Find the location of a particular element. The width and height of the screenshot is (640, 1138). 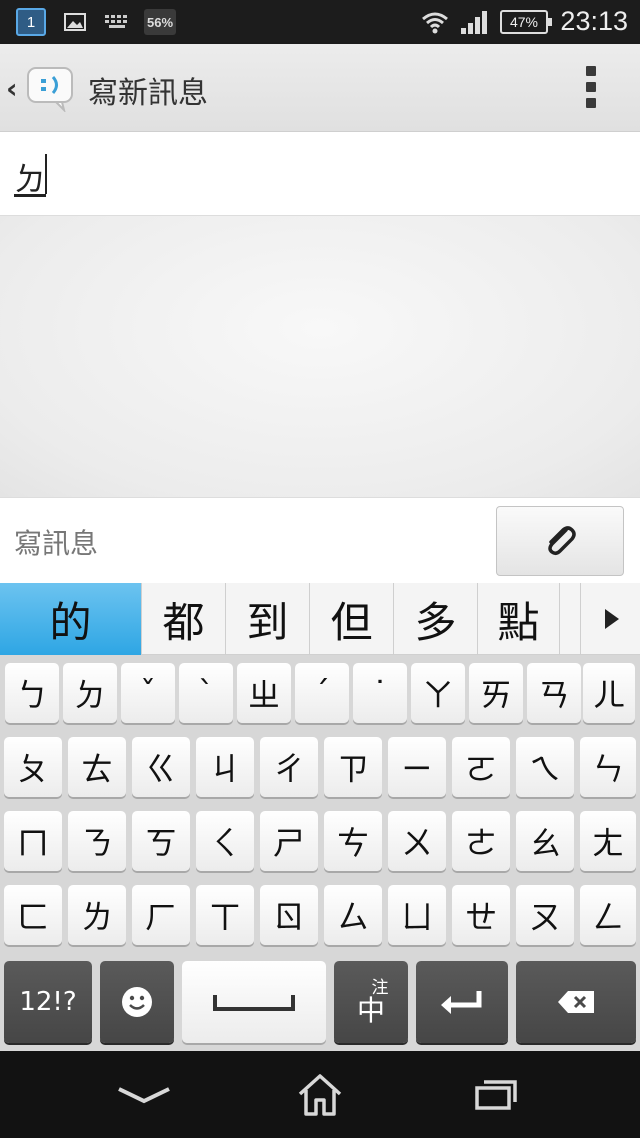

key: ㄣ is located at coordinates (608, 767).